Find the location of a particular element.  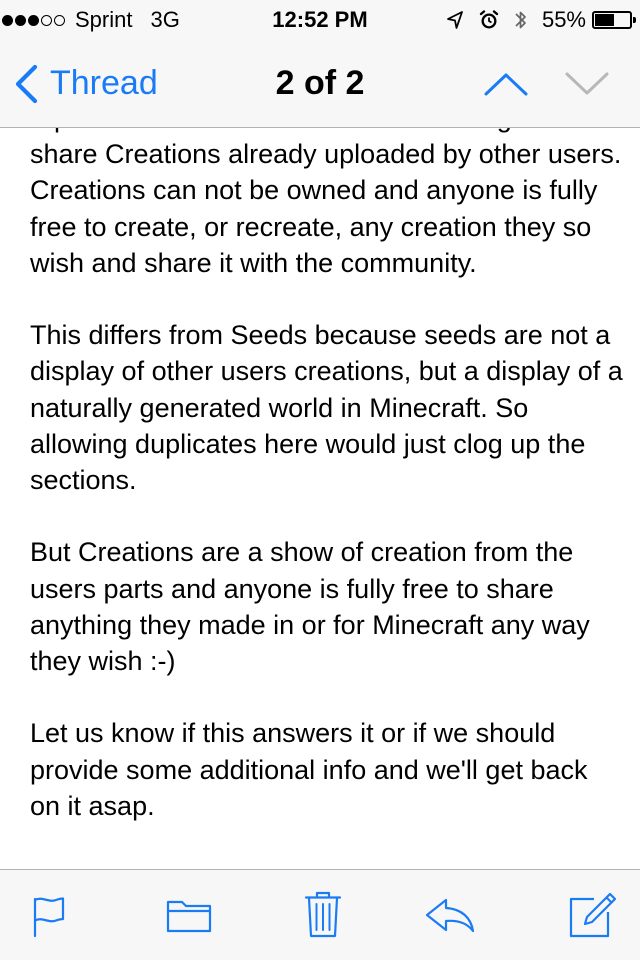

flag-icon is located at coordinates (49, 917).